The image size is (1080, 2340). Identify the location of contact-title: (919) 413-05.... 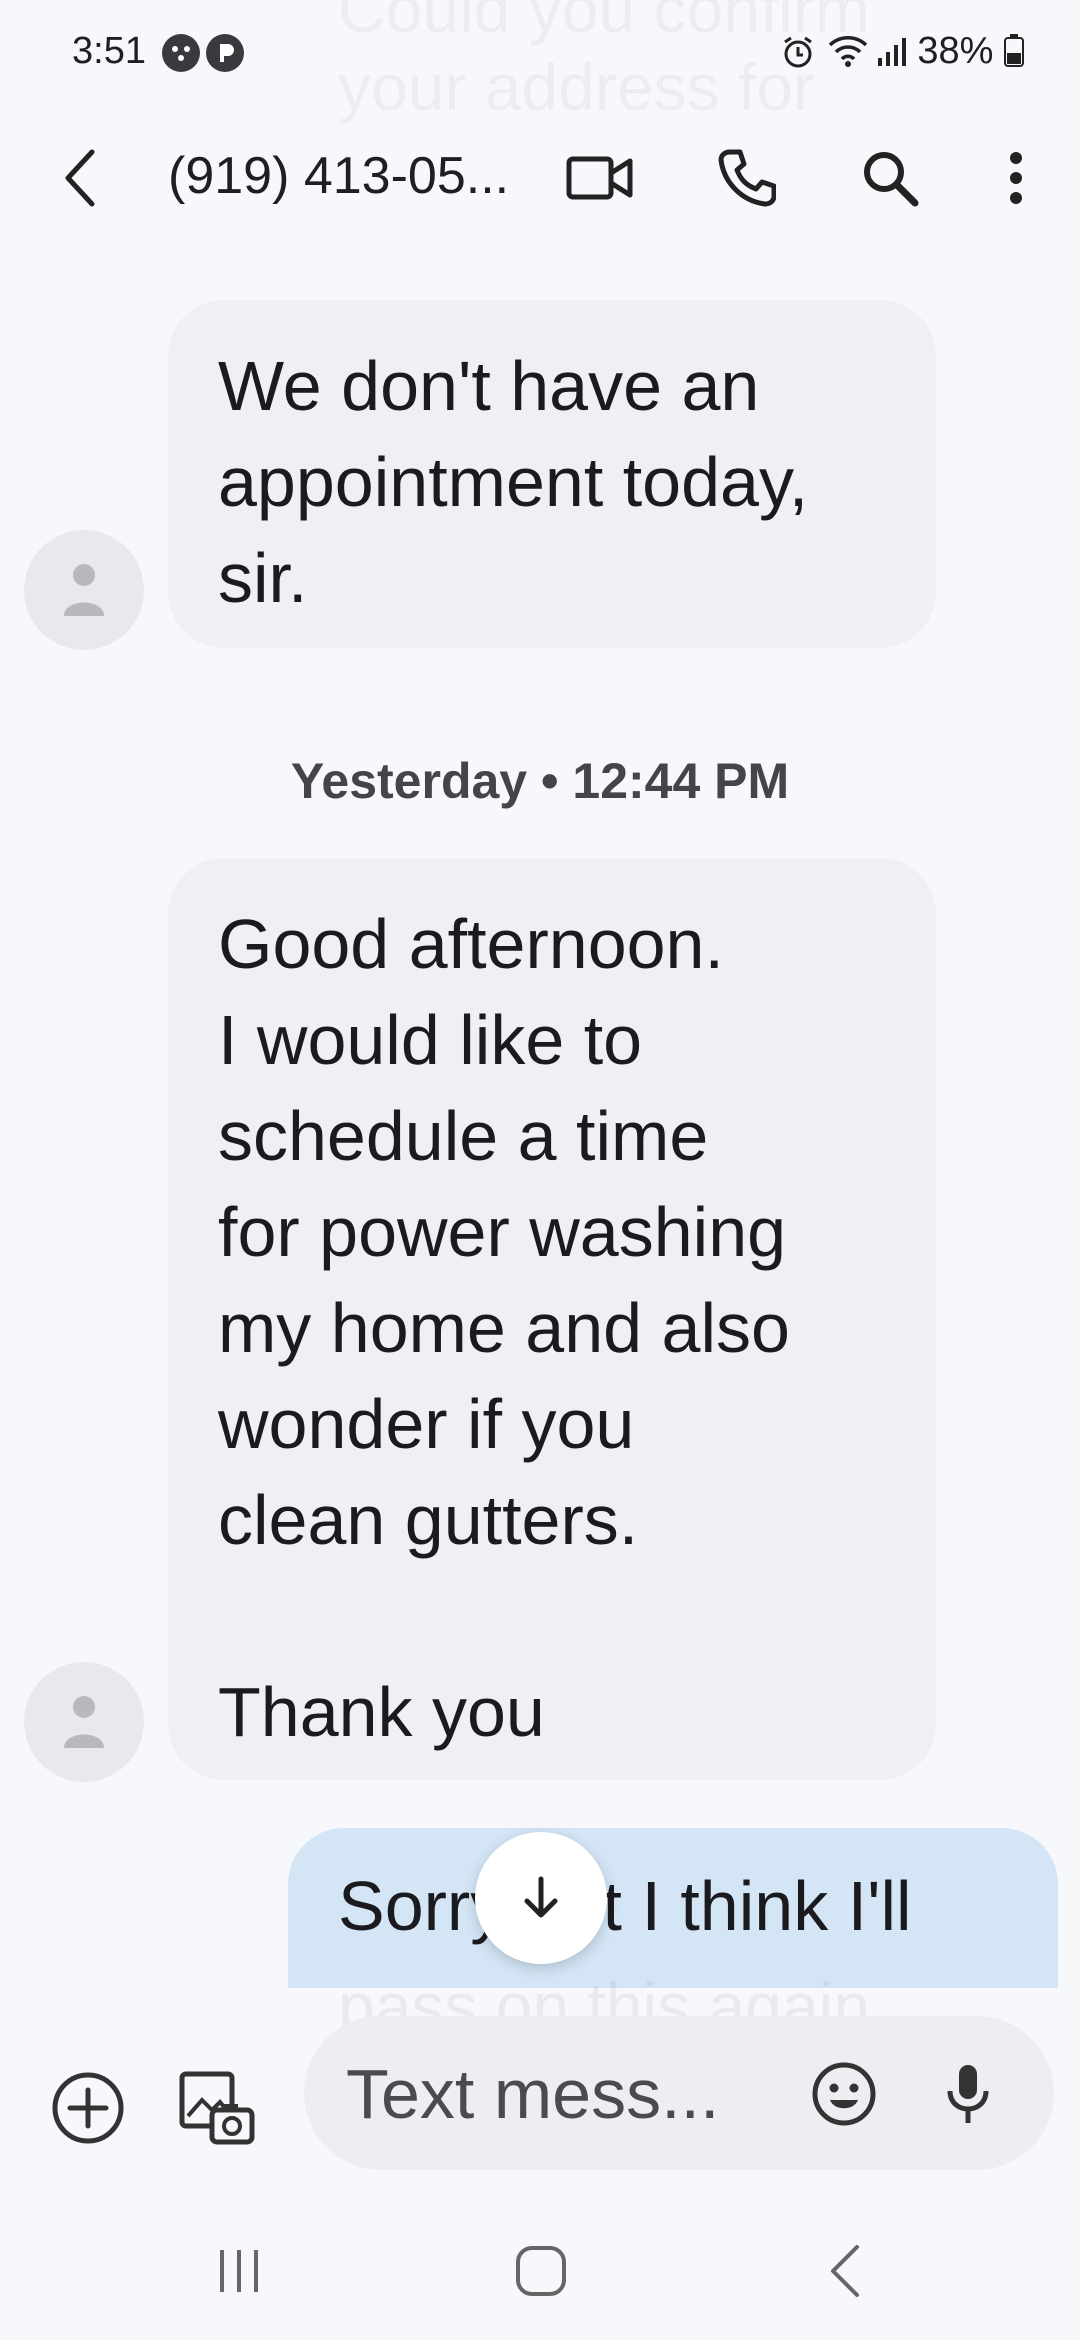
(338, 176).